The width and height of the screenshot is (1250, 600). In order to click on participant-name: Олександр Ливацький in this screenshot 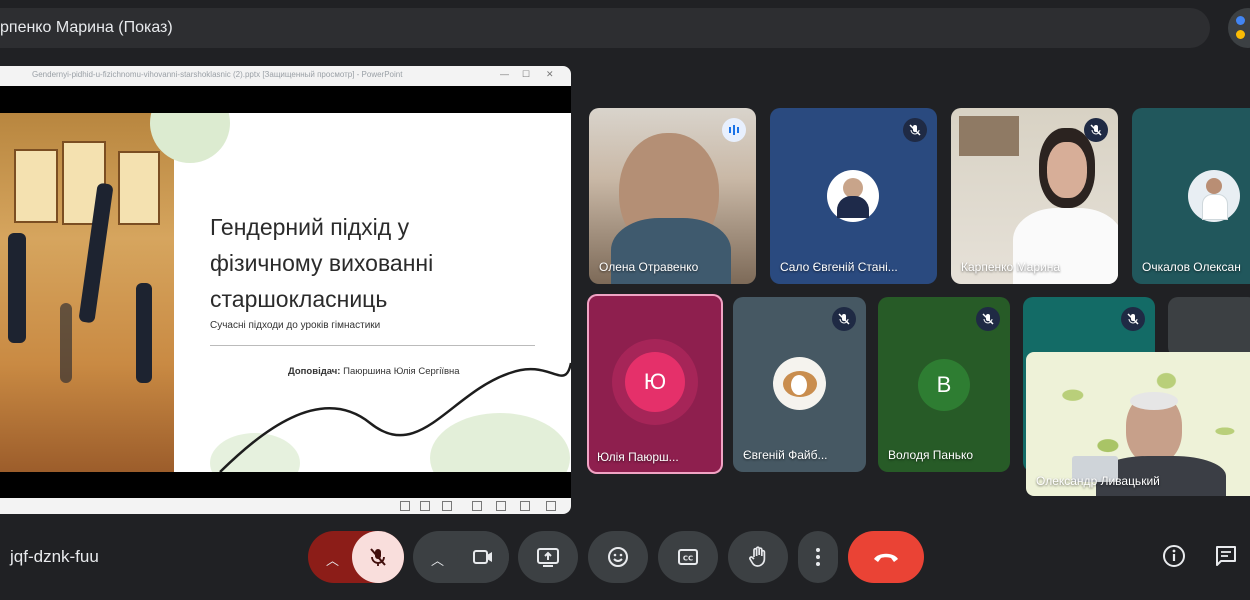, I will do `click(1098, 481)`.